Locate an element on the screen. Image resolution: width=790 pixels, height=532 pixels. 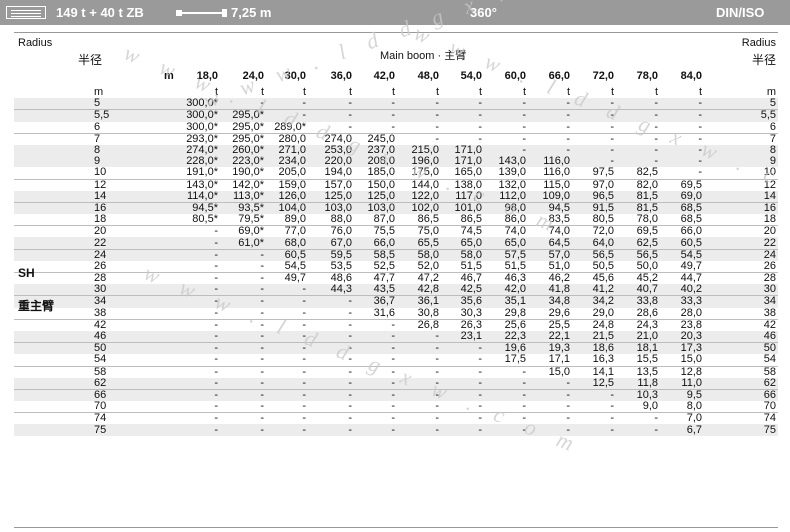
radius-cell: 24 is located at coordinates (74, 254).